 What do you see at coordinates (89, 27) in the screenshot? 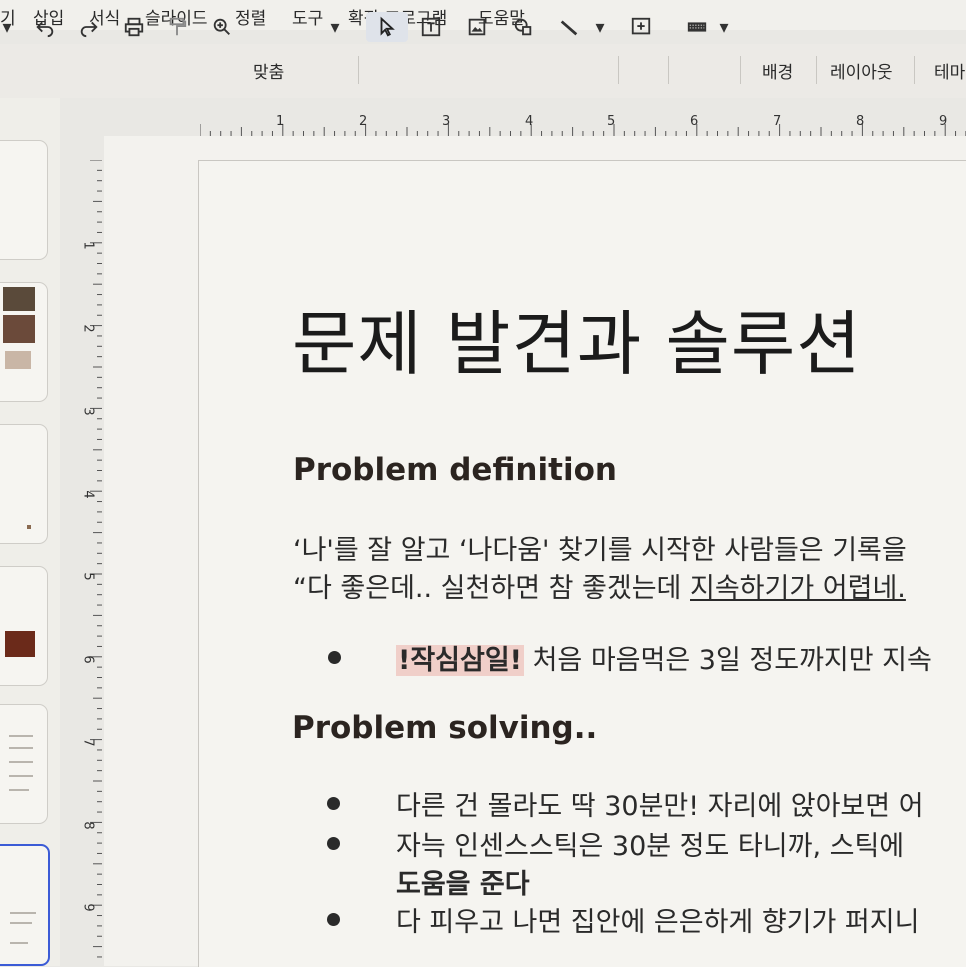
I see `redo-icon` at bounding box center [89, 27].